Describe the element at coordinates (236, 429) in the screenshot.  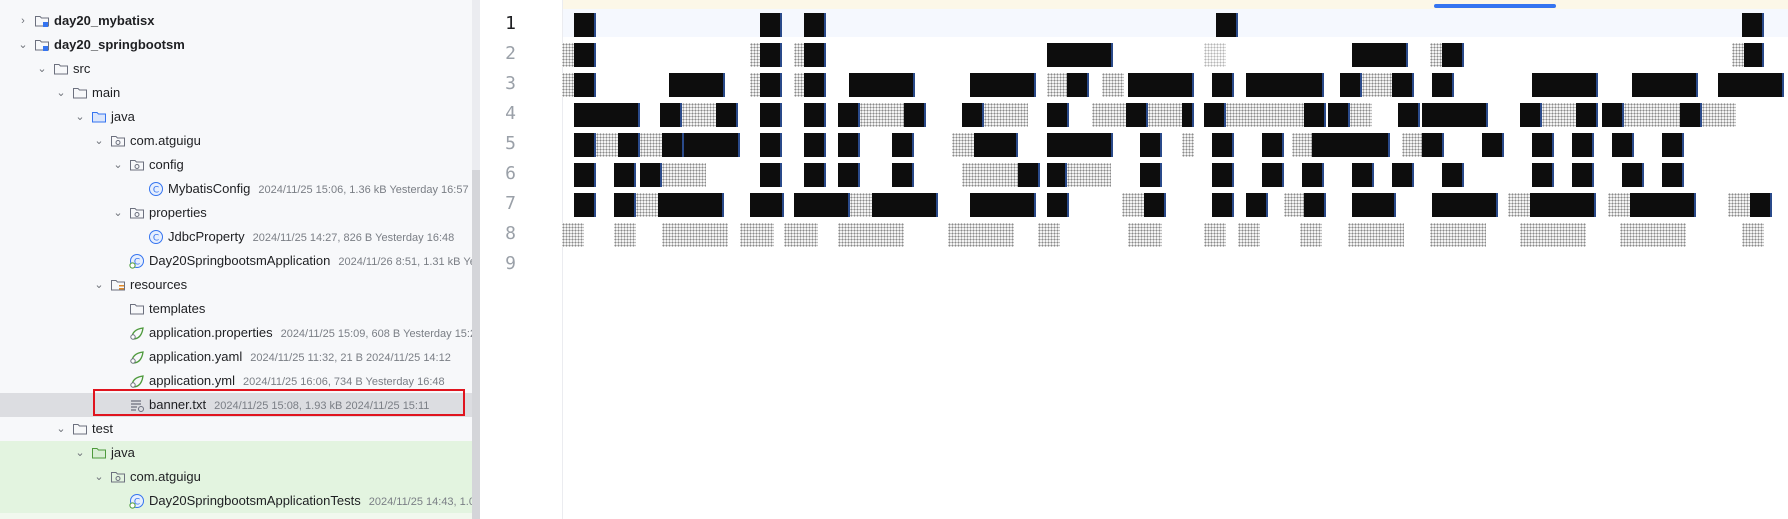
I see `tree-row: ⌄ test` at that location.